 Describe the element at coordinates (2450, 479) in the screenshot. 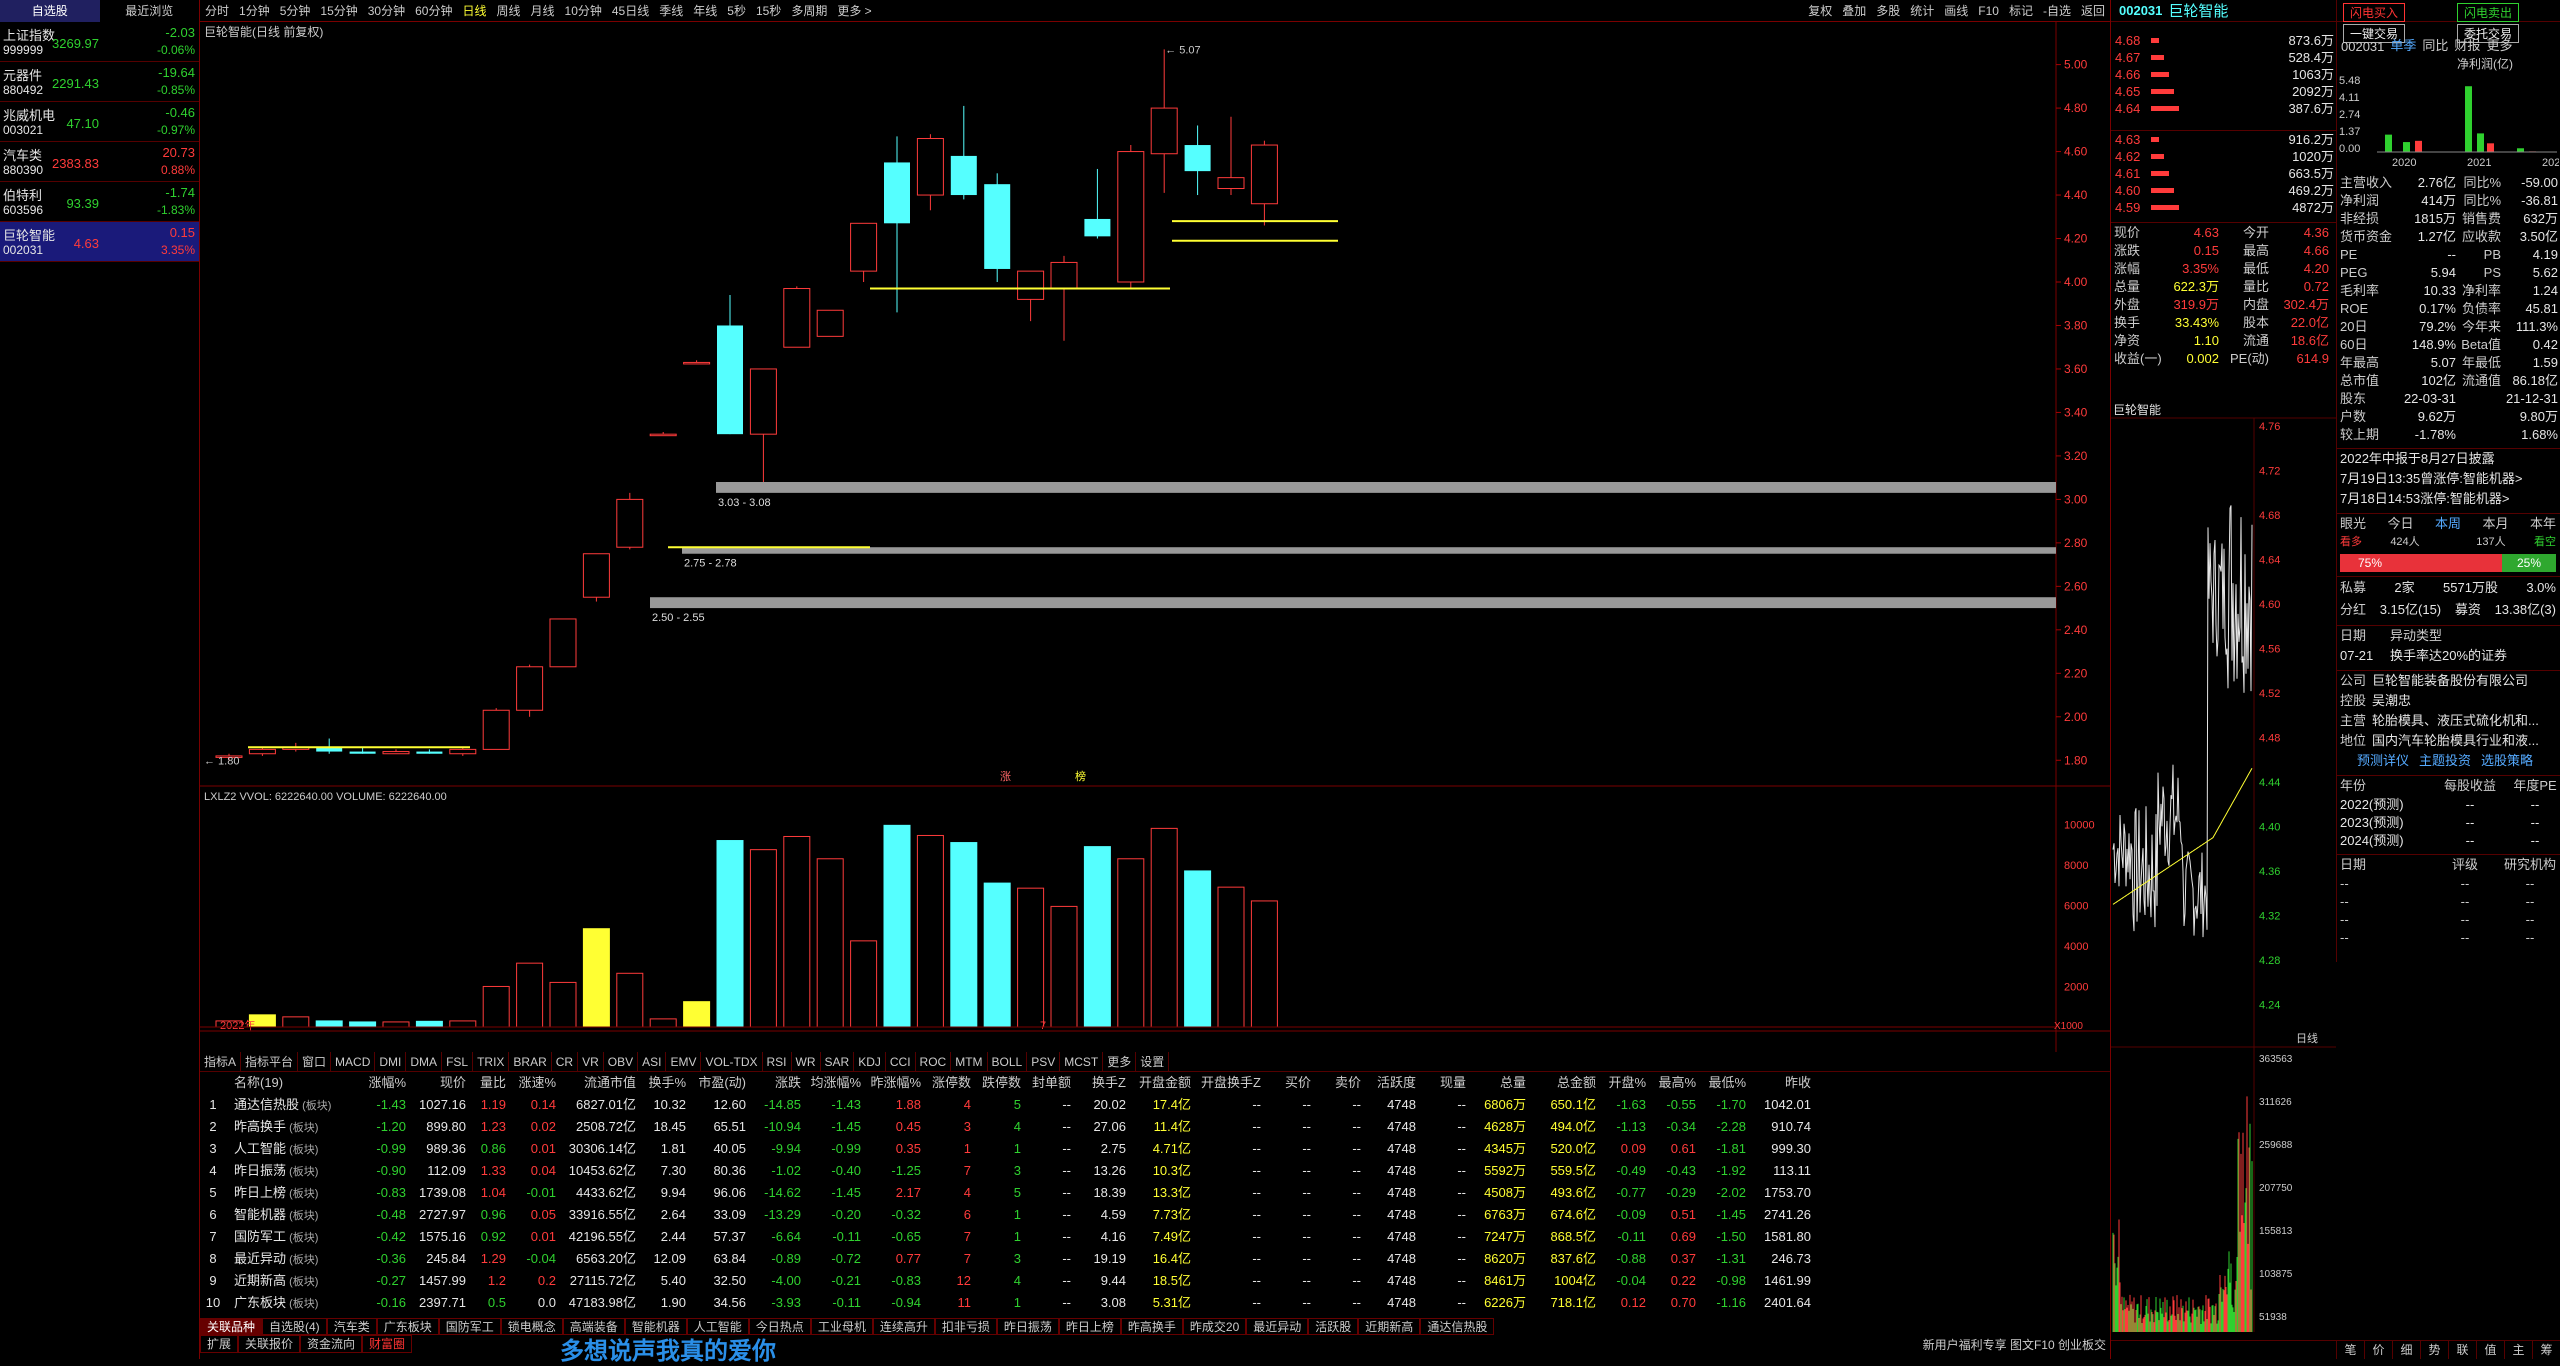

I see `news-item: 7月19日13:35曾涨停:智能机器>` at that location.